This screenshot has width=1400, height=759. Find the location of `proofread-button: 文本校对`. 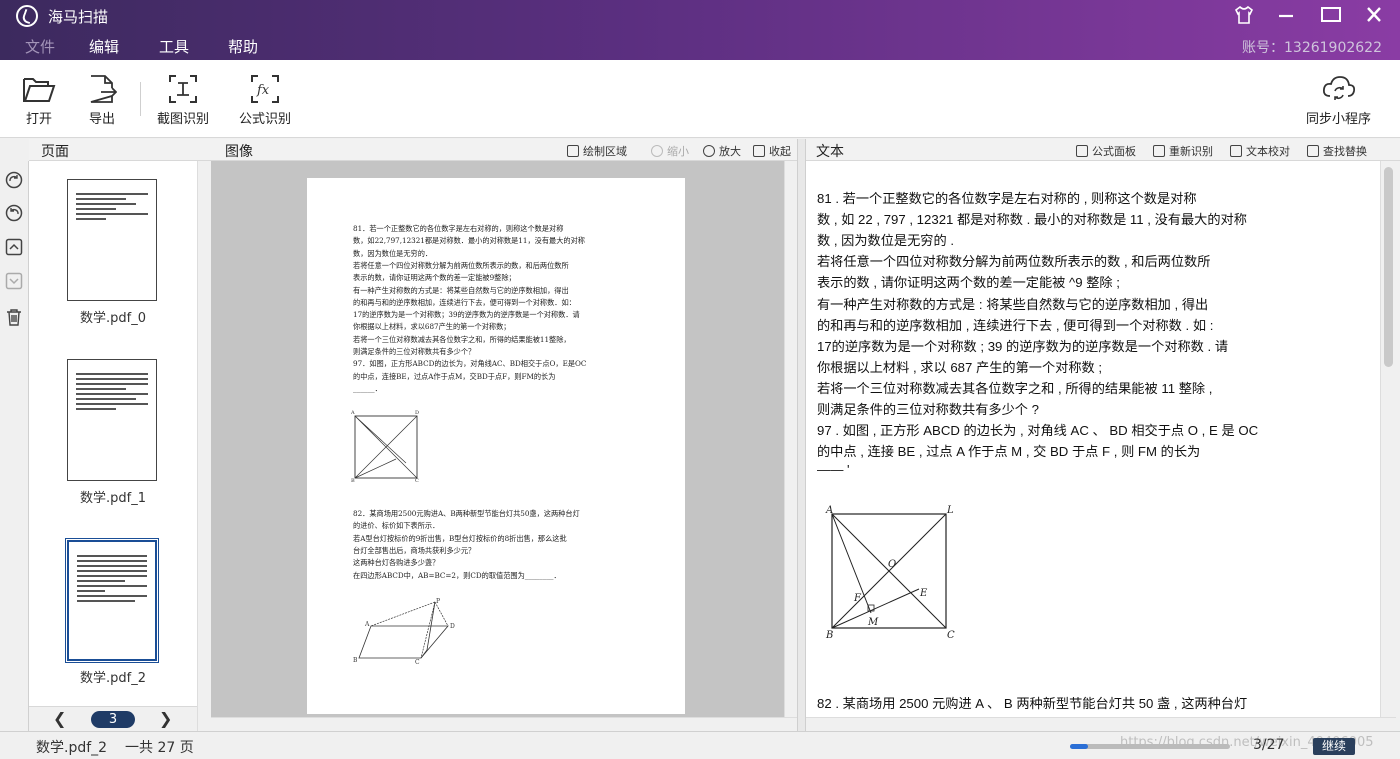

proofread-button: 文本校对 is located at coordinates (1260, 151).